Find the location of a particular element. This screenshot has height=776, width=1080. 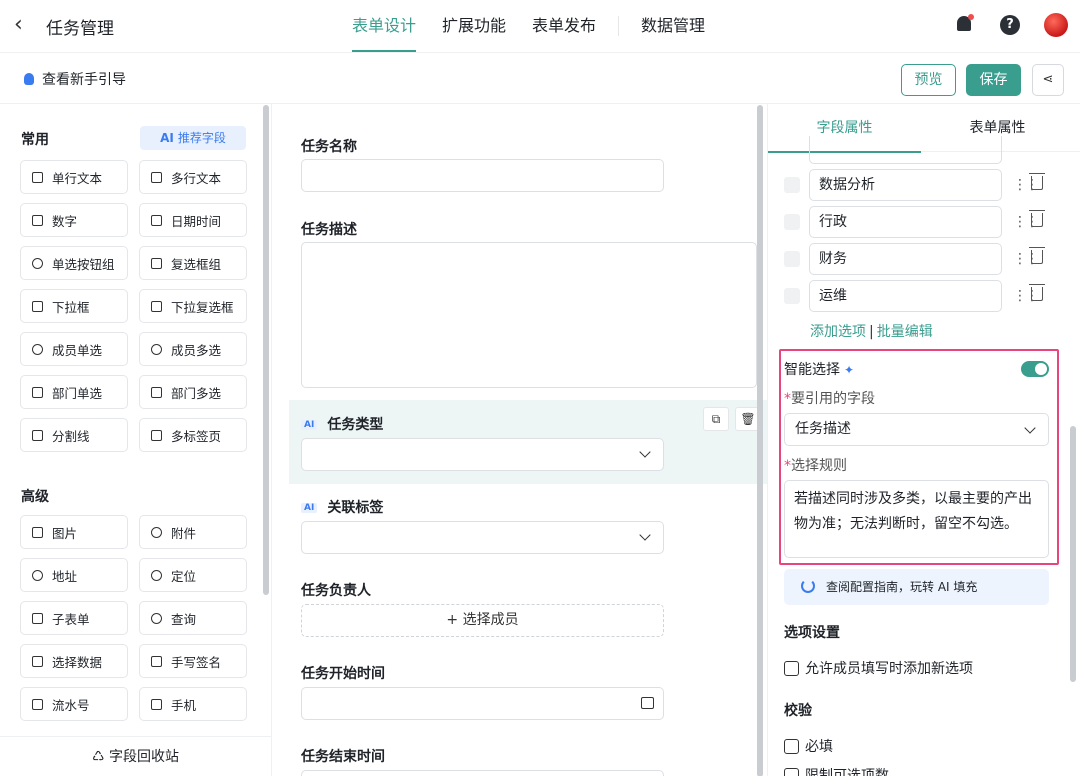

help-icon: ? is located at coordinates (1010, 25).